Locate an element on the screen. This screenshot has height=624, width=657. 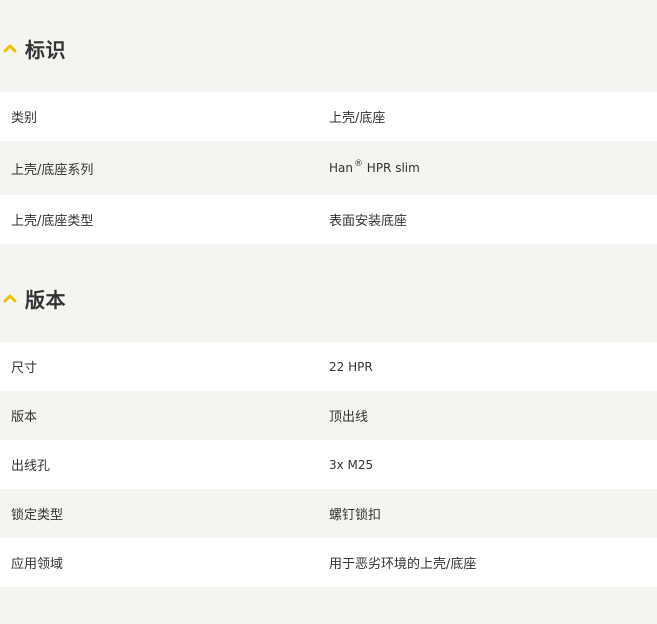
row-label: 上壳/底座系列 is located at coordinates (52, 170).